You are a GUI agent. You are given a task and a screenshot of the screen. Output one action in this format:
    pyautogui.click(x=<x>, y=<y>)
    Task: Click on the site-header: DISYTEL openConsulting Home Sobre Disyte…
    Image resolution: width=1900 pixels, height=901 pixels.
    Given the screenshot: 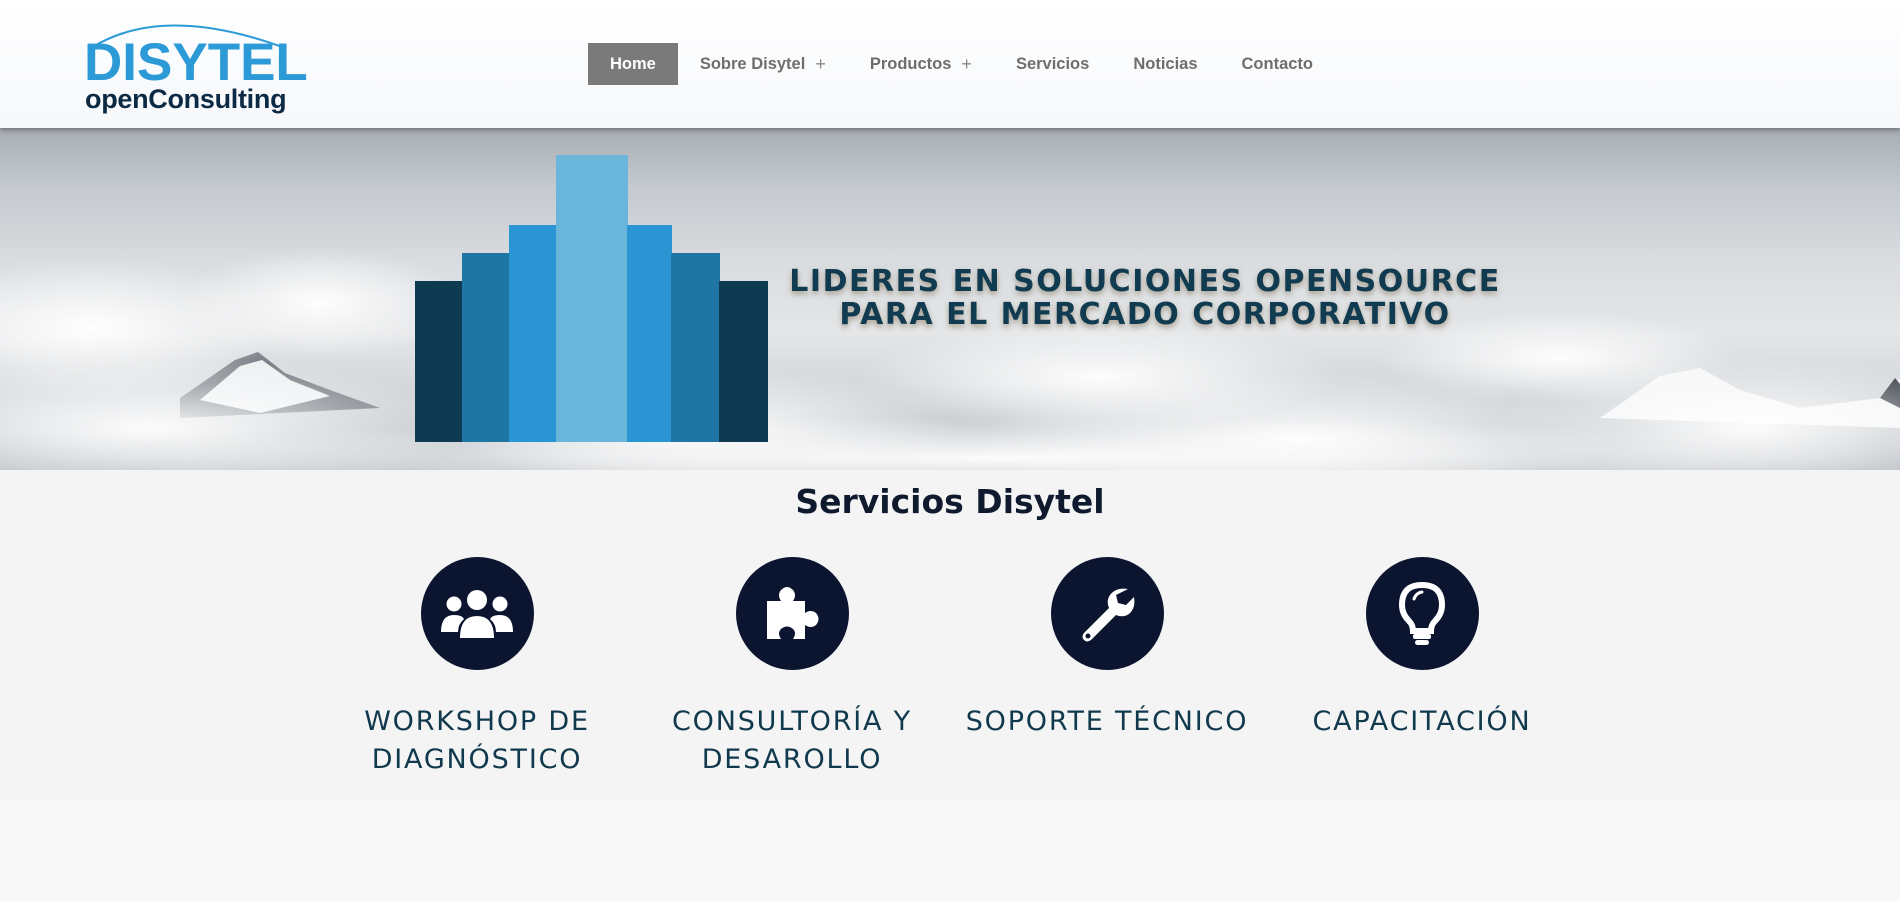 What is the action you would take?
    pyautogui.click(x=950, y=64)
    